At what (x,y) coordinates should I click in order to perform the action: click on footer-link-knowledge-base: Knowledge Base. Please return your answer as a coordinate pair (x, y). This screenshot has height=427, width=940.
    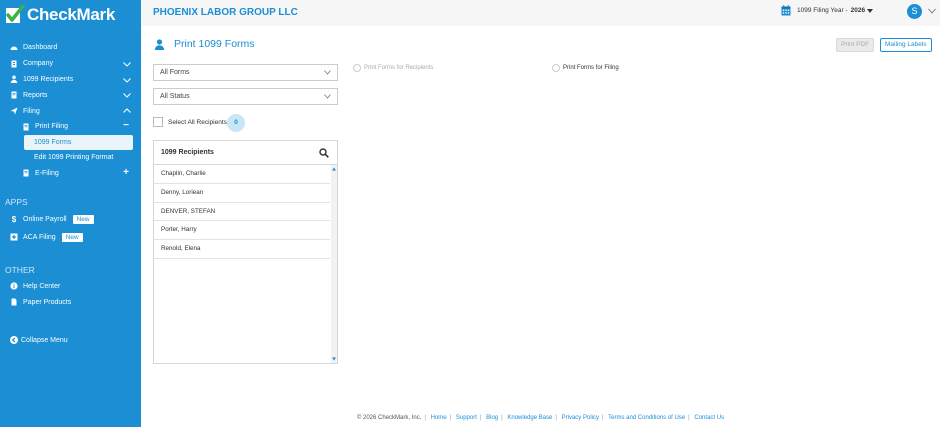
    Looking at the image, I should click on (529, 418).